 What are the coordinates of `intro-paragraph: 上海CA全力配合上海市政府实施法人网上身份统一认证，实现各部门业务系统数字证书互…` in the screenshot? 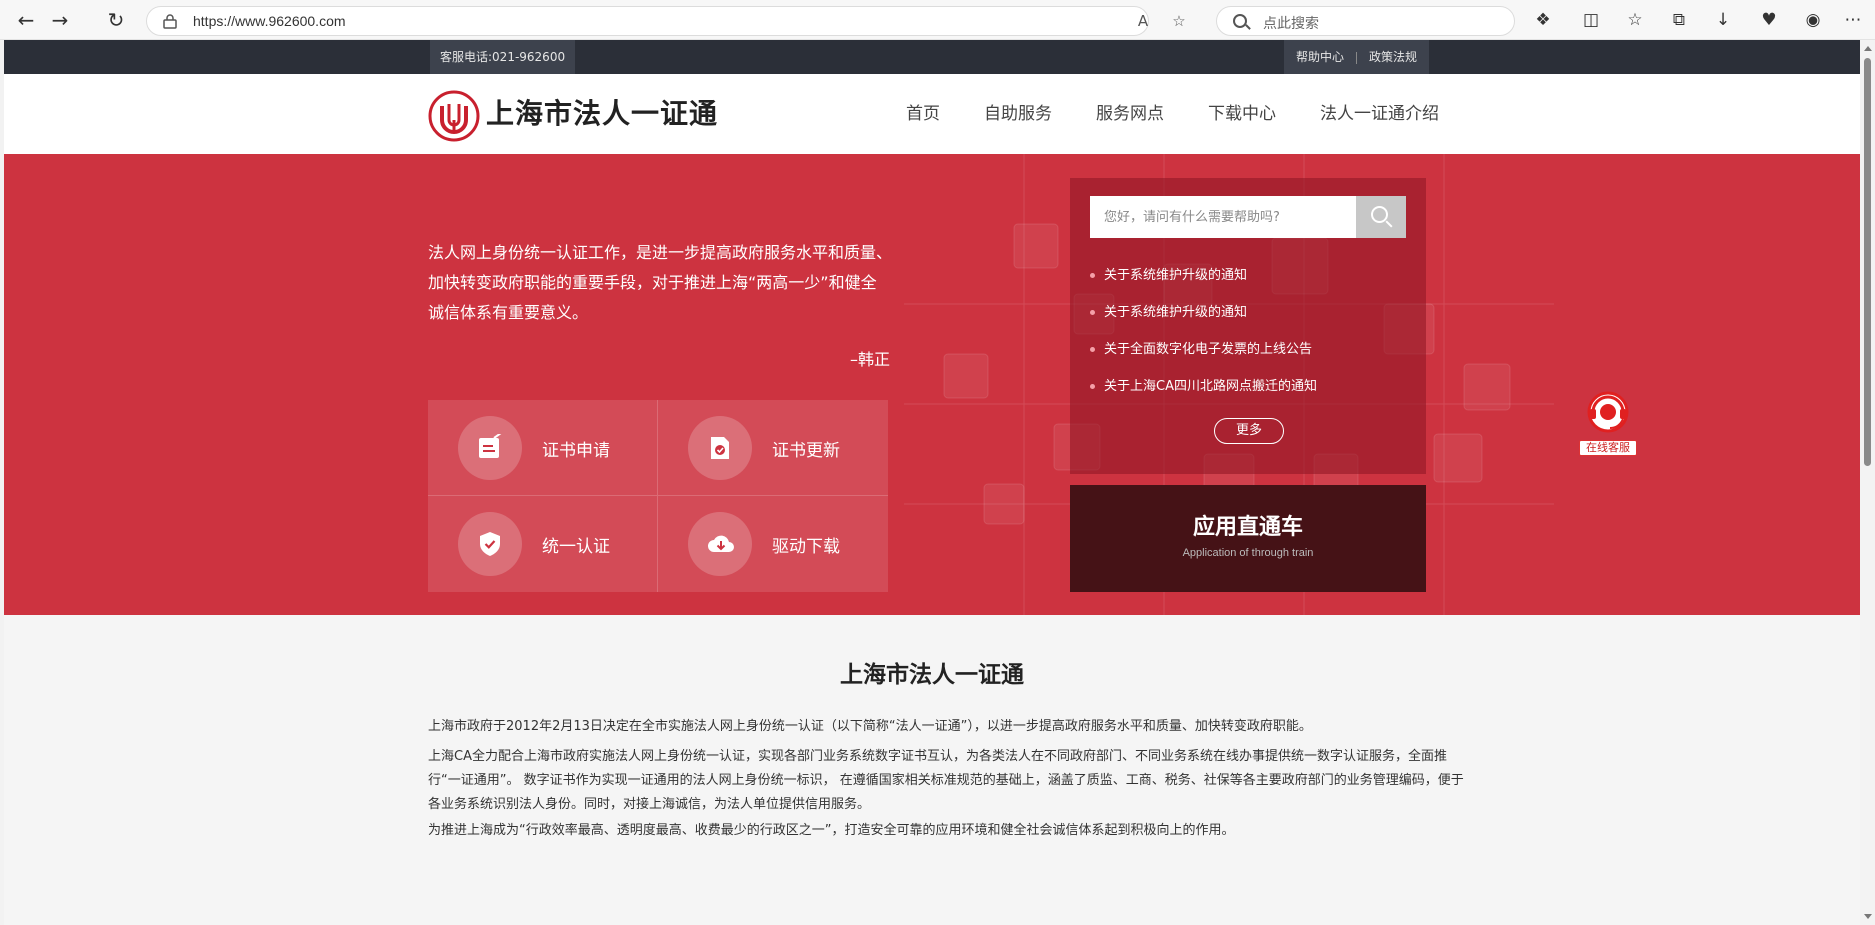 It's located at (946, 780).